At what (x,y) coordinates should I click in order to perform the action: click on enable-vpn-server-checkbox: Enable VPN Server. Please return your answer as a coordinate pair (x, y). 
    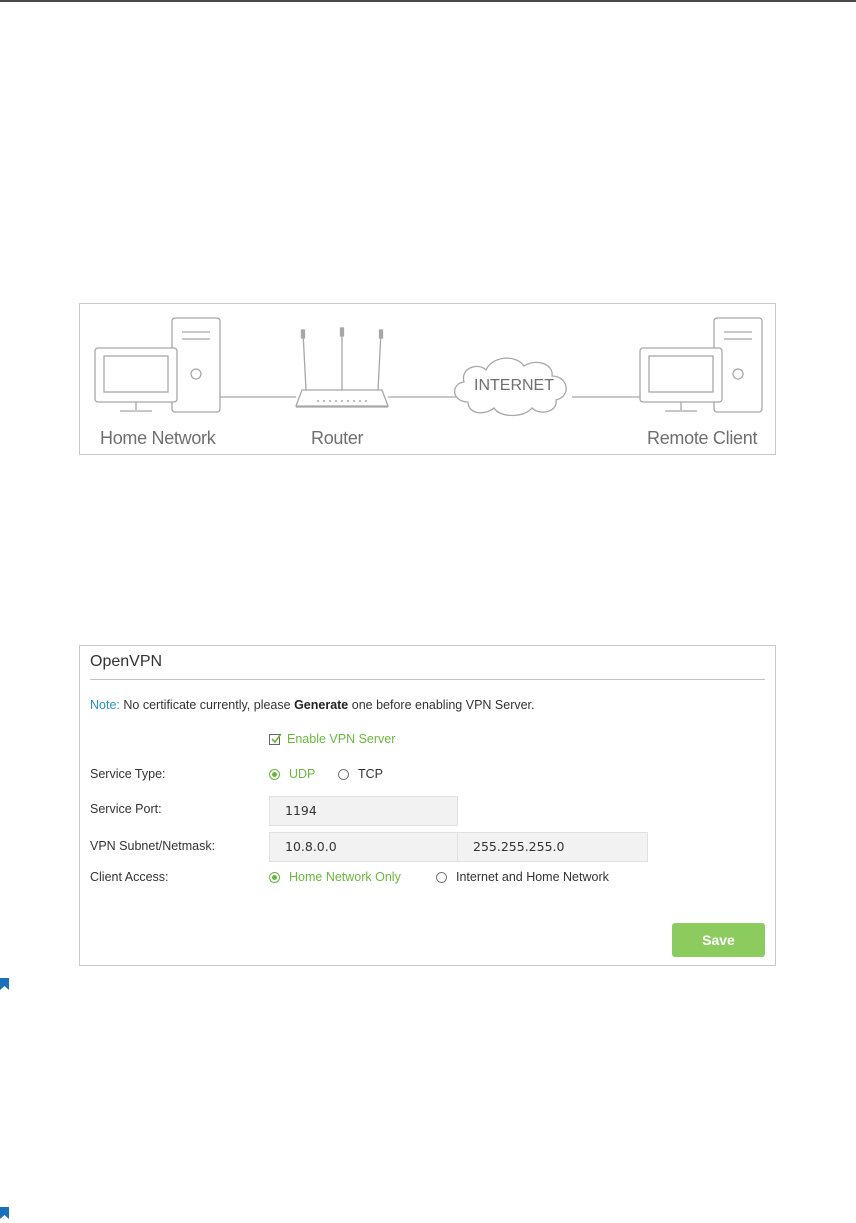
    Looking at the image, I should click on (332, 739).